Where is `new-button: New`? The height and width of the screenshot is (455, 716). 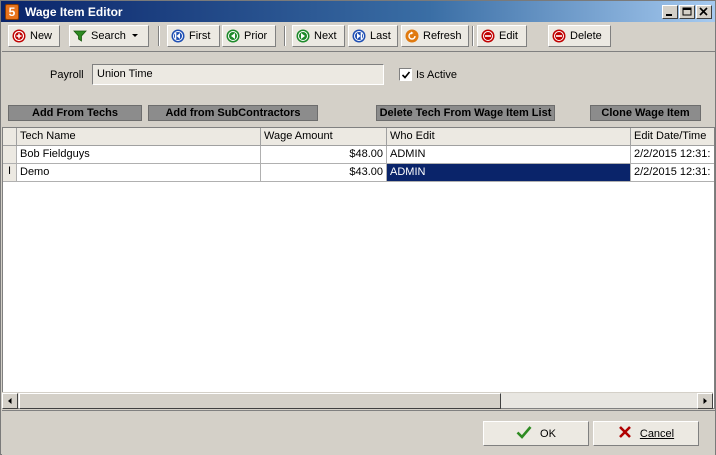
new-button: New is located at coordinates (34, 36).